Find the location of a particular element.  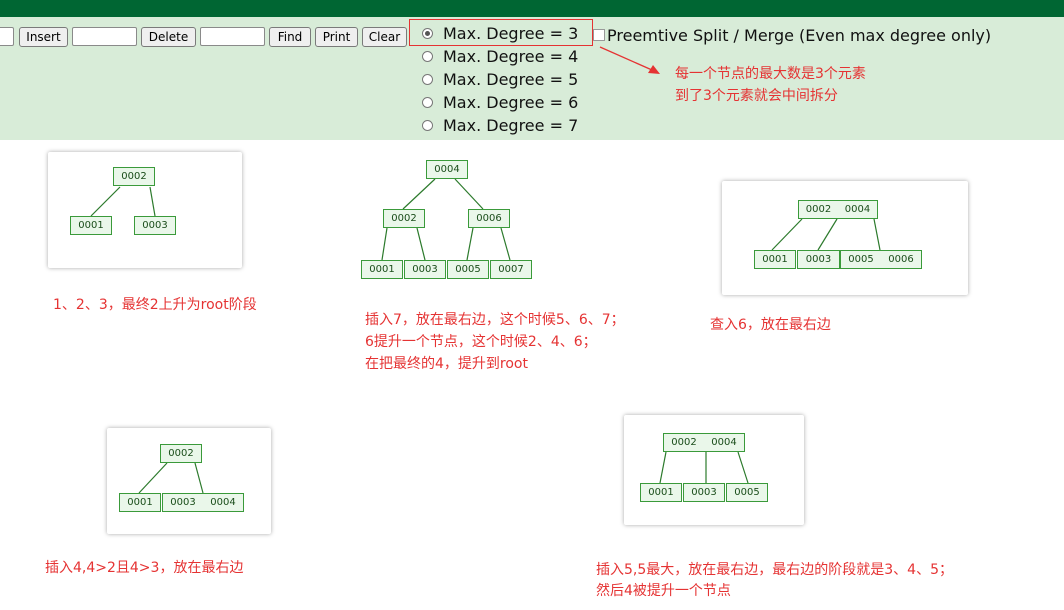

tree-node-internal: 0006 is located at coordinates (489, 218).